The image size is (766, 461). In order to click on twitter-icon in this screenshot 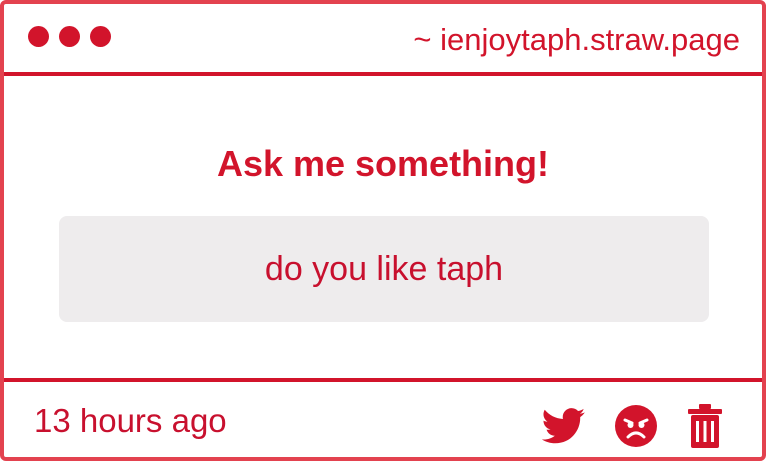, I will do `click(563, 426)`.